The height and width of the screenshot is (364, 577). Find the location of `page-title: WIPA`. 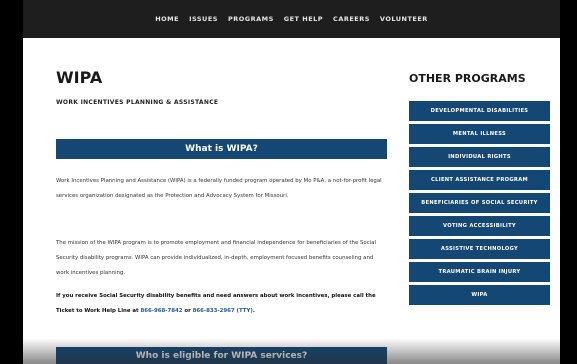

page-title: WIPA is located at coordinates (79, 77).